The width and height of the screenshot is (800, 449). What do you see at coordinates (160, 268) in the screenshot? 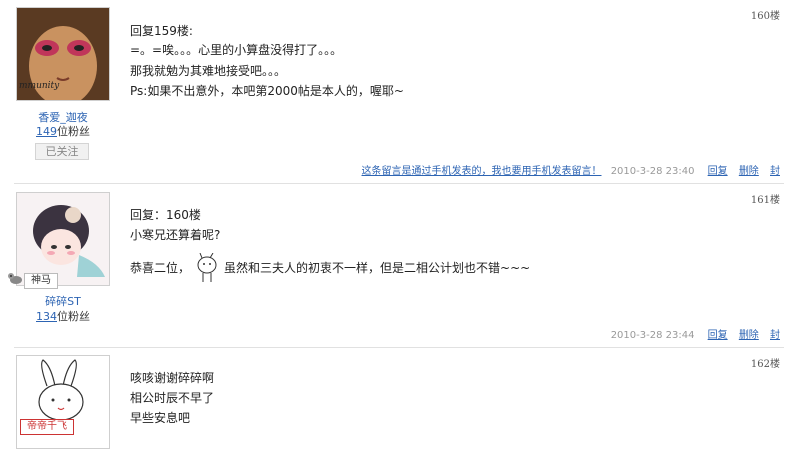
I see `post-text-segment: 恭喜二位，` at bounding box center [160, 268].